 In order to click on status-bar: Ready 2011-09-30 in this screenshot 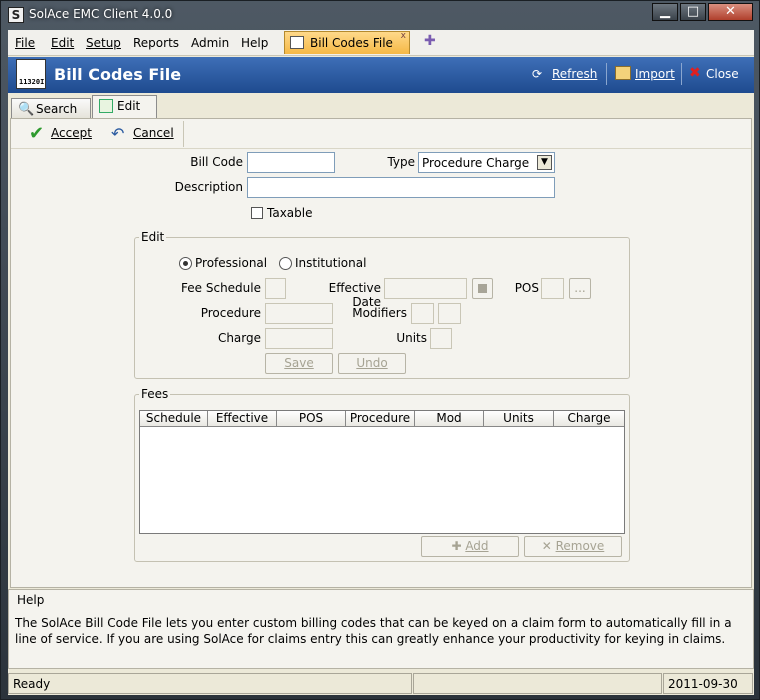, I will do `click(381, 683)`.